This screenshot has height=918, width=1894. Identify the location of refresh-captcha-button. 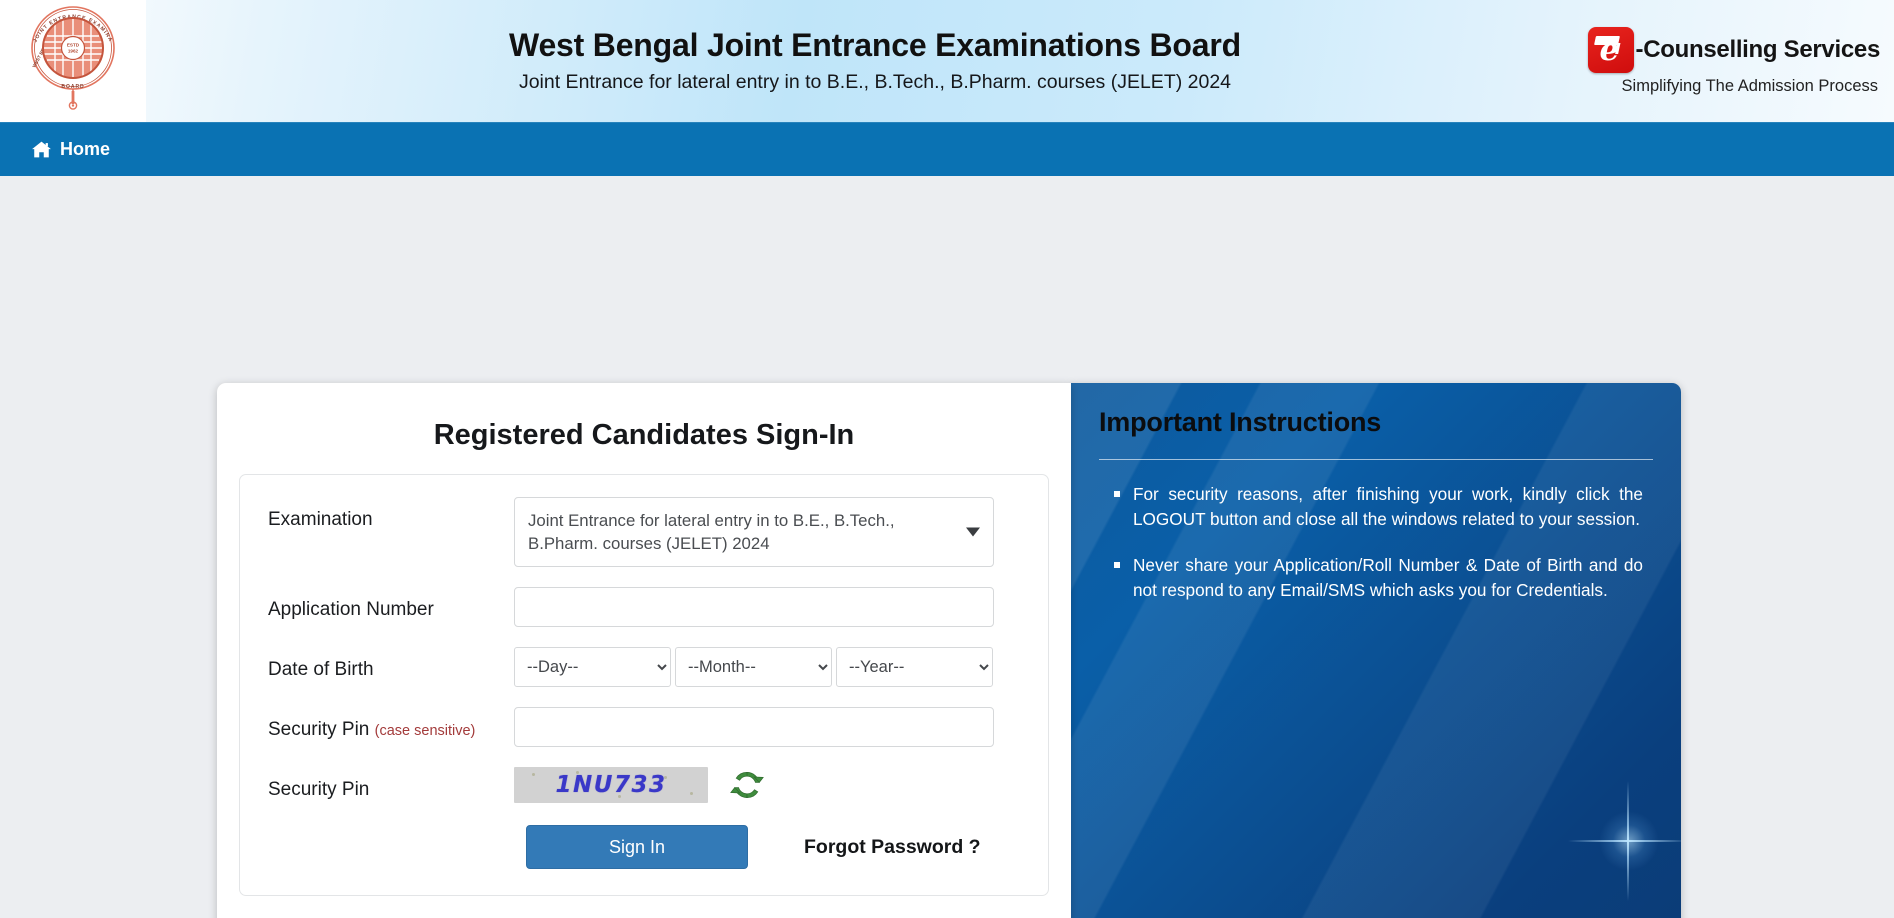
(747, 785).